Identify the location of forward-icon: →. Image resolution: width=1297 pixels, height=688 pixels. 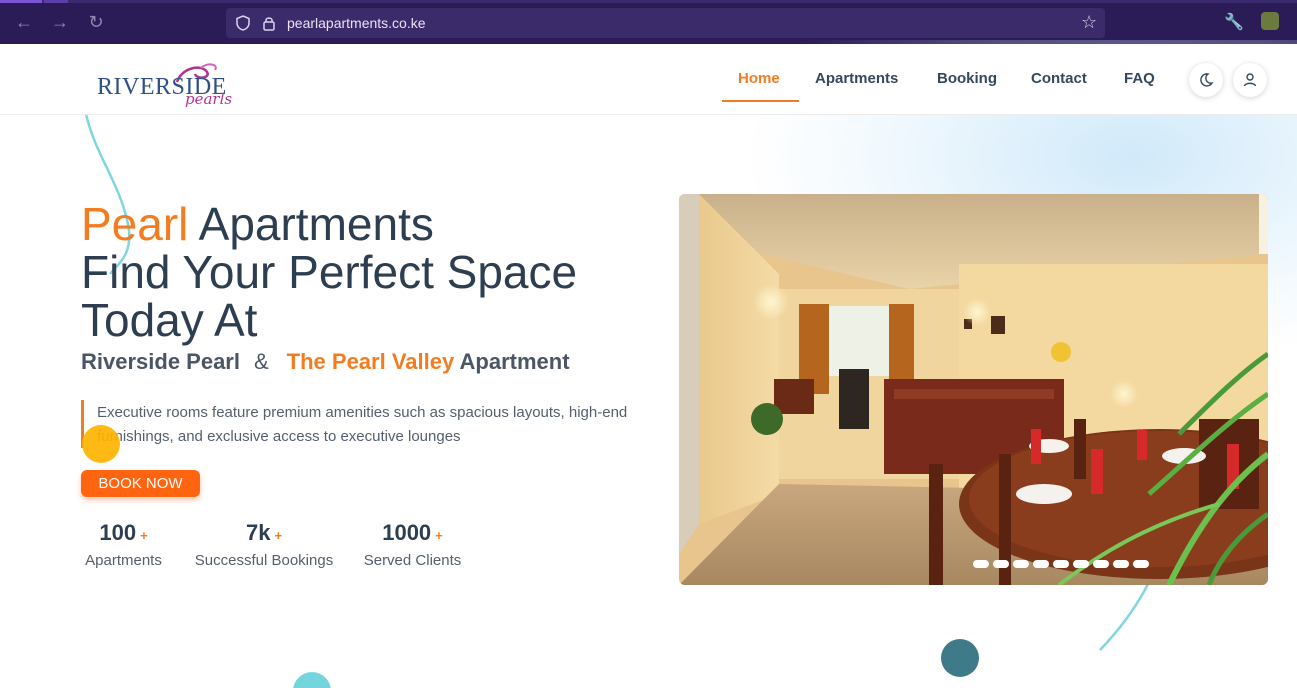
(60, 22).